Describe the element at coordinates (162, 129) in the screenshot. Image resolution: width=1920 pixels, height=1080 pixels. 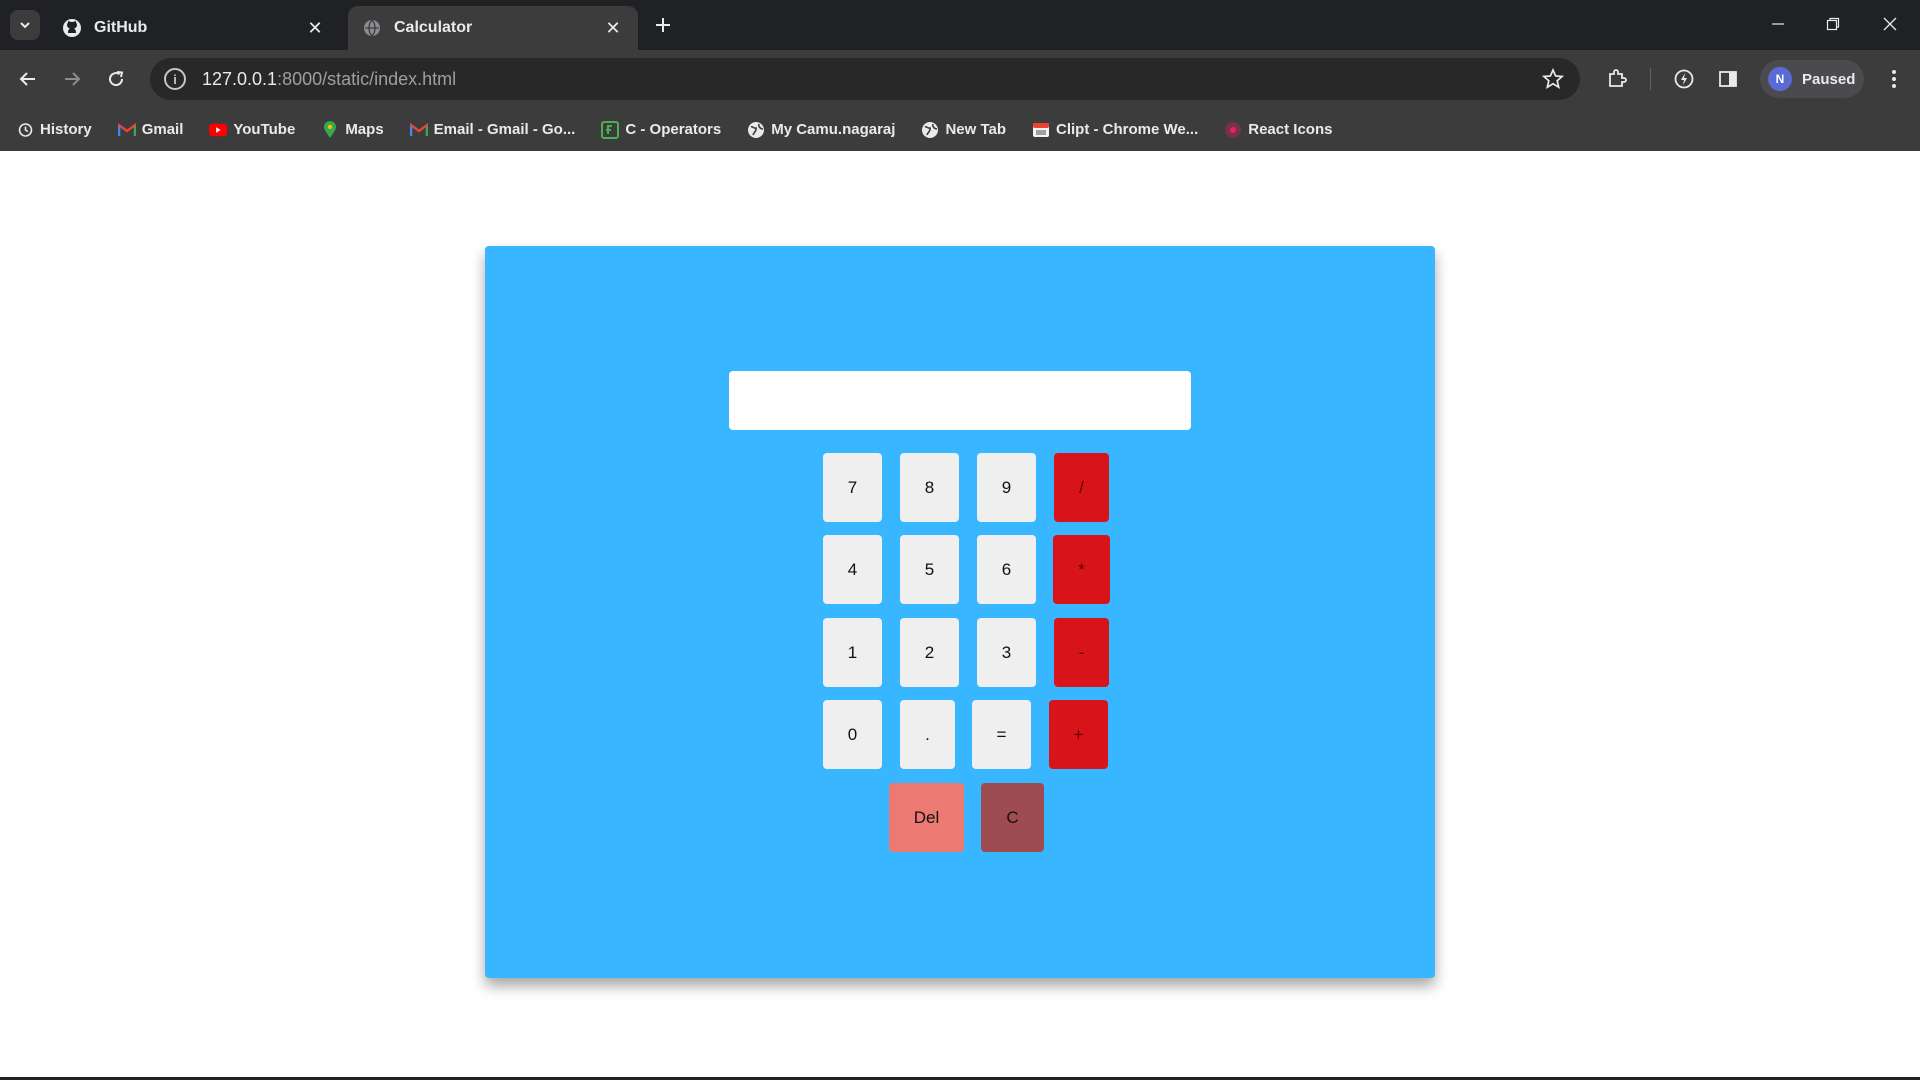
I see `bookmark-label: Gmail` at that location.